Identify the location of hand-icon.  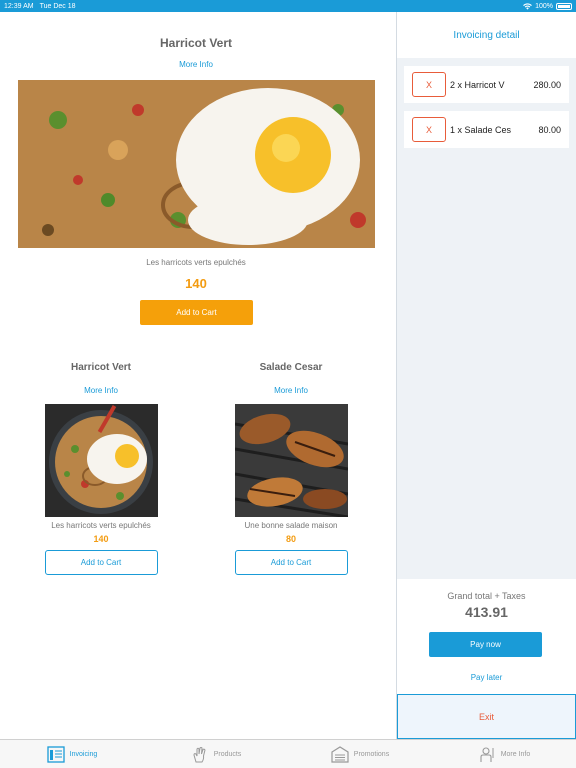
(199, 754).